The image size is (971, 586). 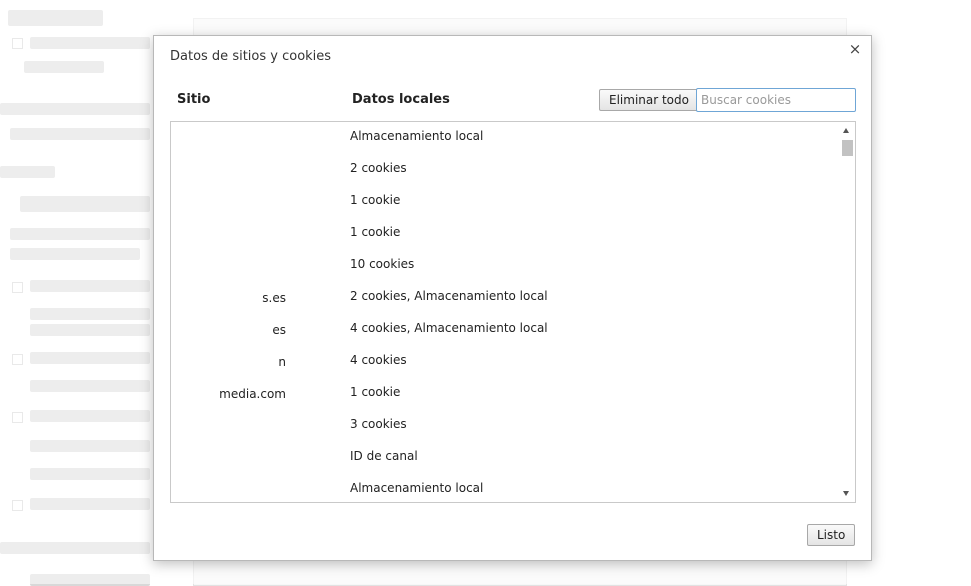 What do you see at coordinates (855, 49) in the screenshot?
I see `close-icon: ×` at bounding box center [855, 49].